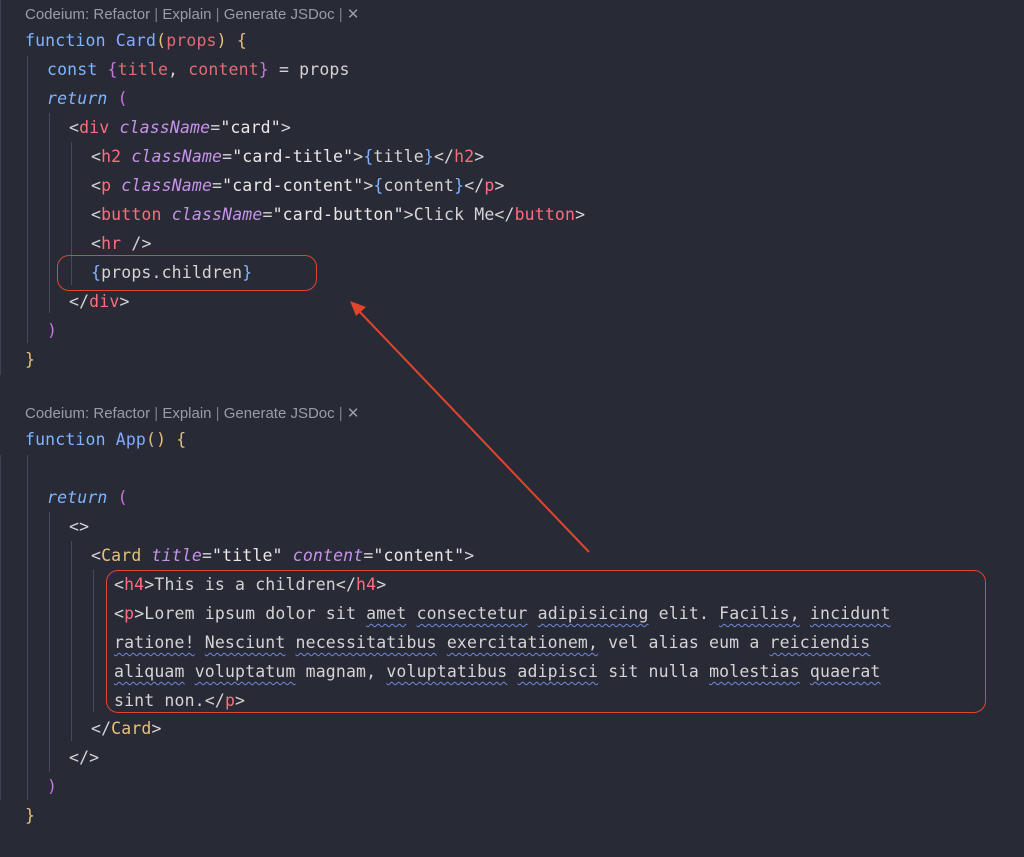 The image size is (1024, 857). What do you see at coordinates (293, 156) in the screenshot?
I see `attr-value: "card-title"` at bounding box center [293, 156].